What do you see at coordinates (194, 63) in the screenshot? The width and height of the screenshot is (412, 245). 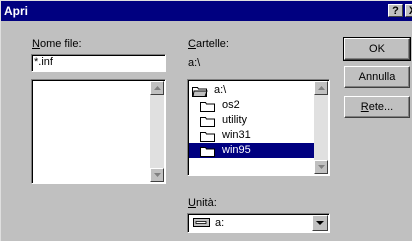 I see `current-path: a:\` at bounding box center [194, 63].